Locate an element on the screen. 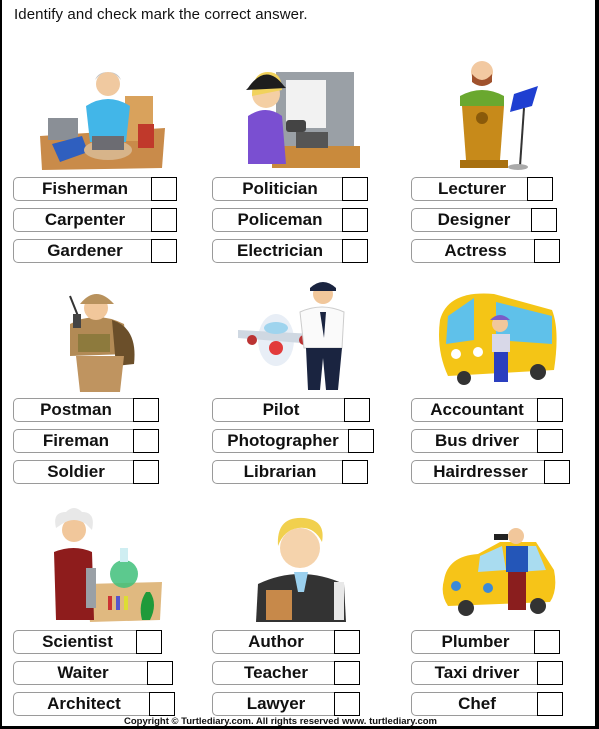  answer-option: Architect is located at coordinates (94, 704).